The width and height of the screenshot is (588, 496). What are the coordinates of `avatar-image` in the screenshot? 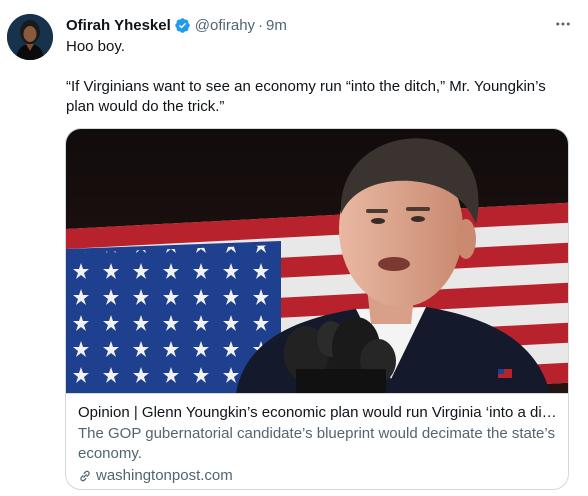 It's located at (30, 37).